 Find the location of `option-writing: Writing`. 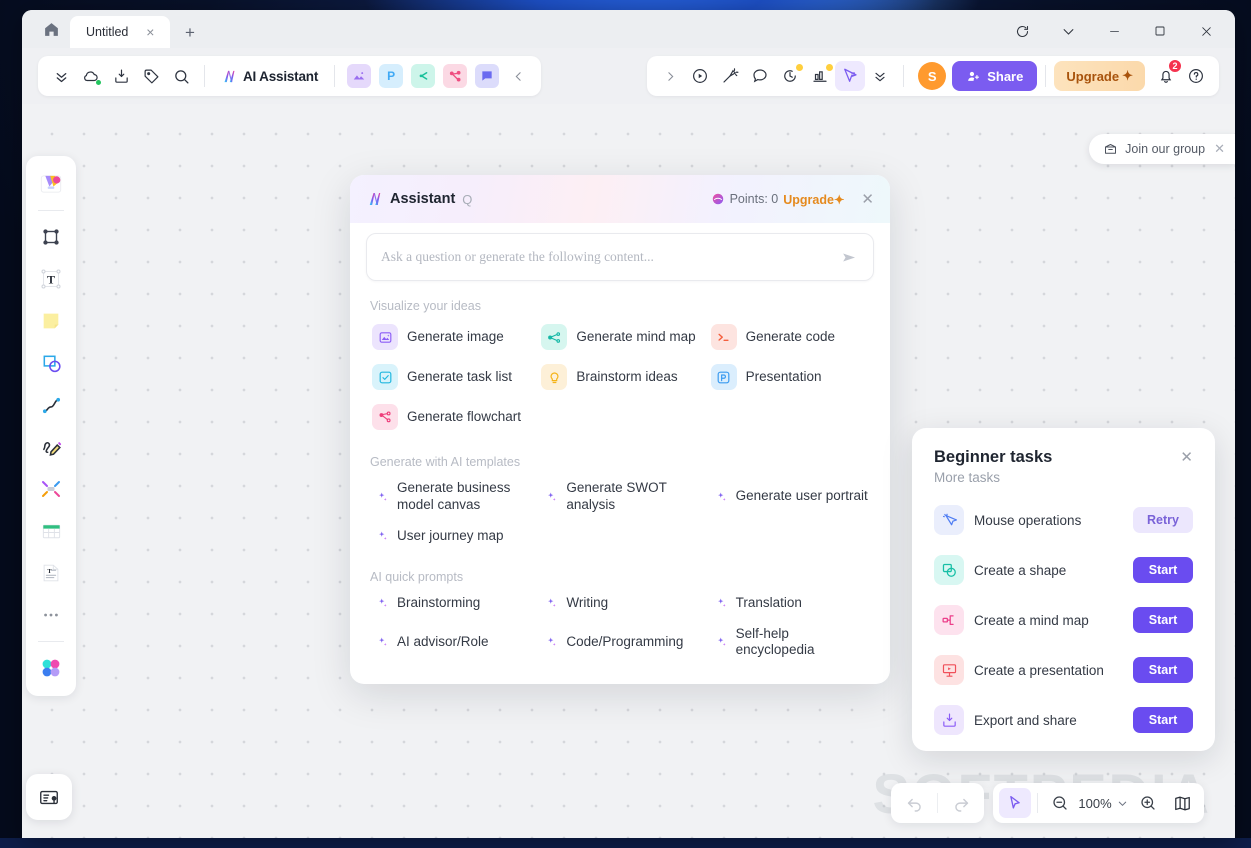

option-writing: Writing is located at coordinates (619, 603).